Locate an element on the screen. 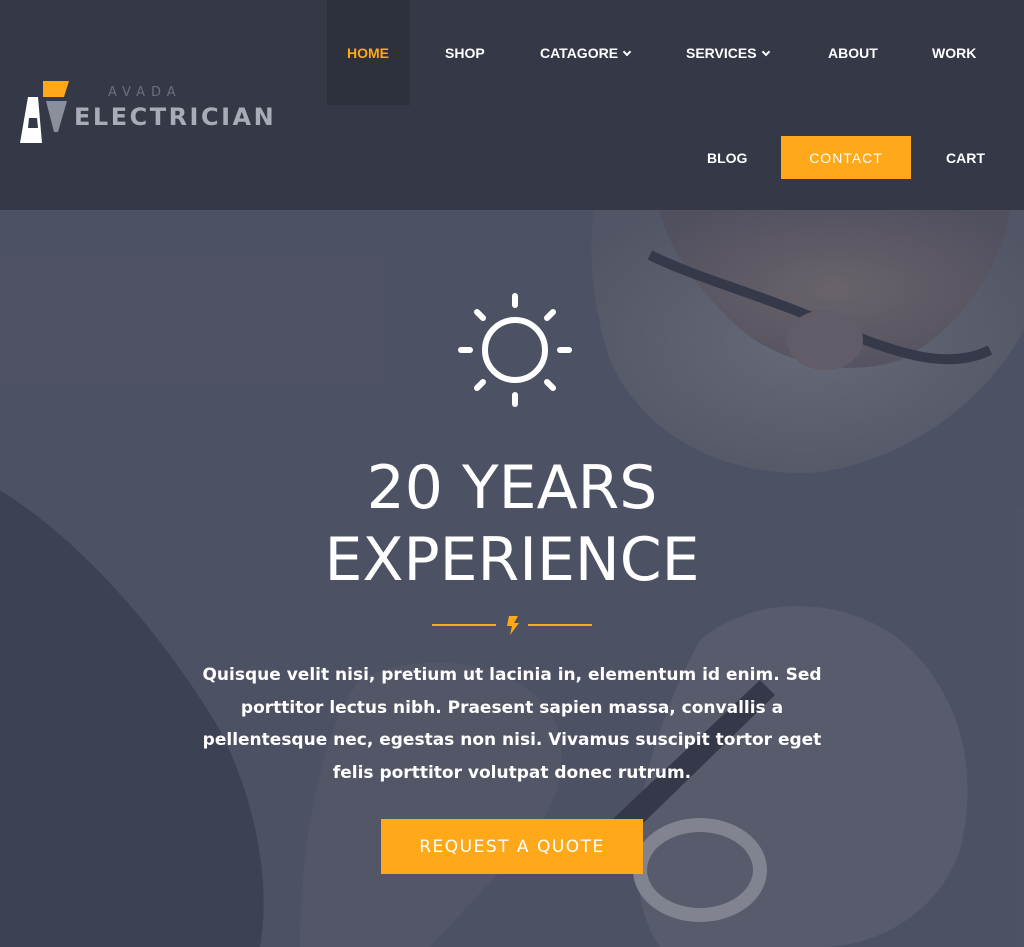 This screenshot has height=947, width=1024. logo-small-text: AVADA is located at coordinates (145, 92).